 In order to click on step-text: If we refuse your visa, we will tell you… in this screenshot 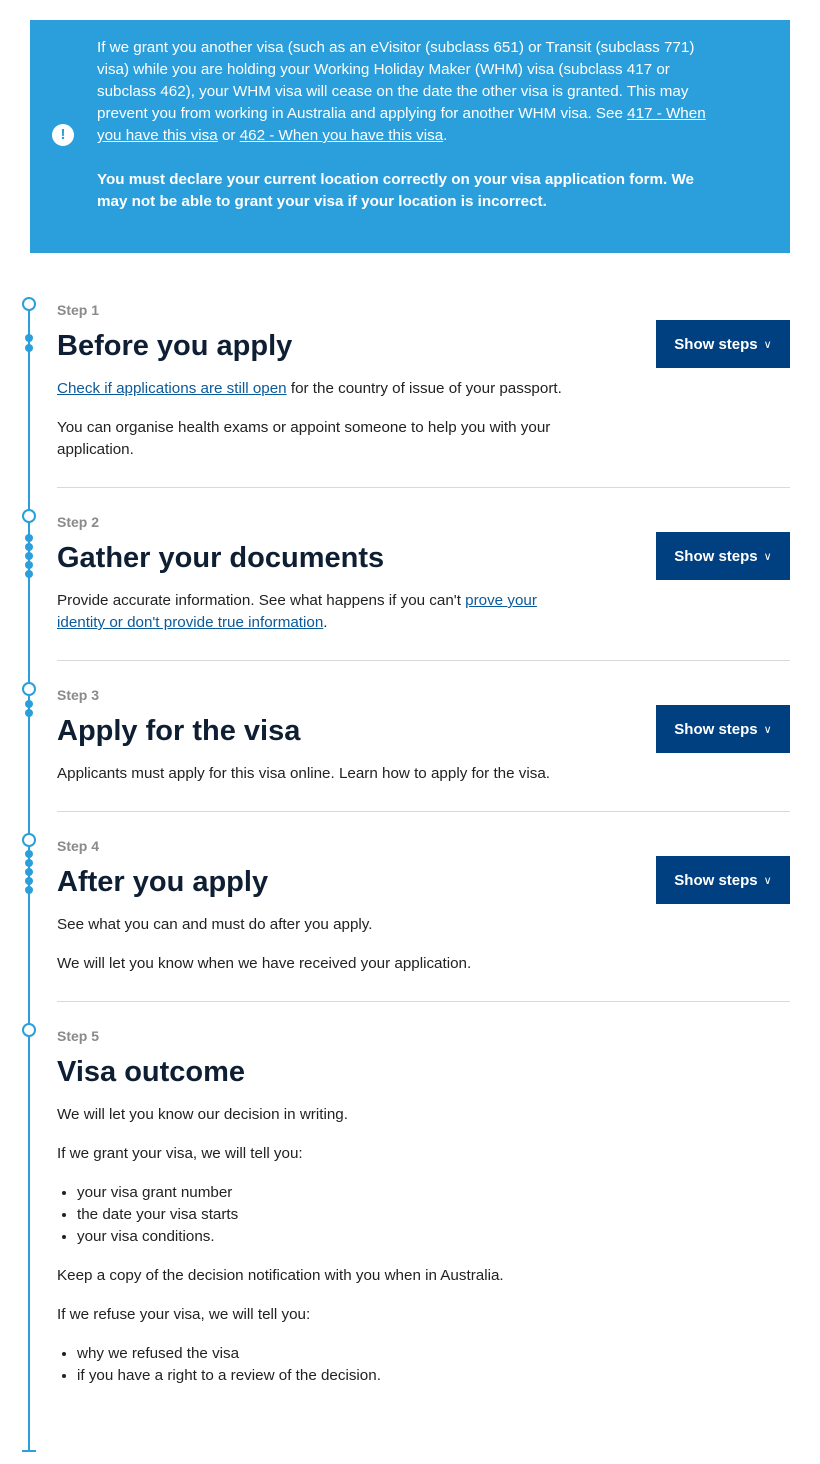, I will do `click(184, 1314)`.